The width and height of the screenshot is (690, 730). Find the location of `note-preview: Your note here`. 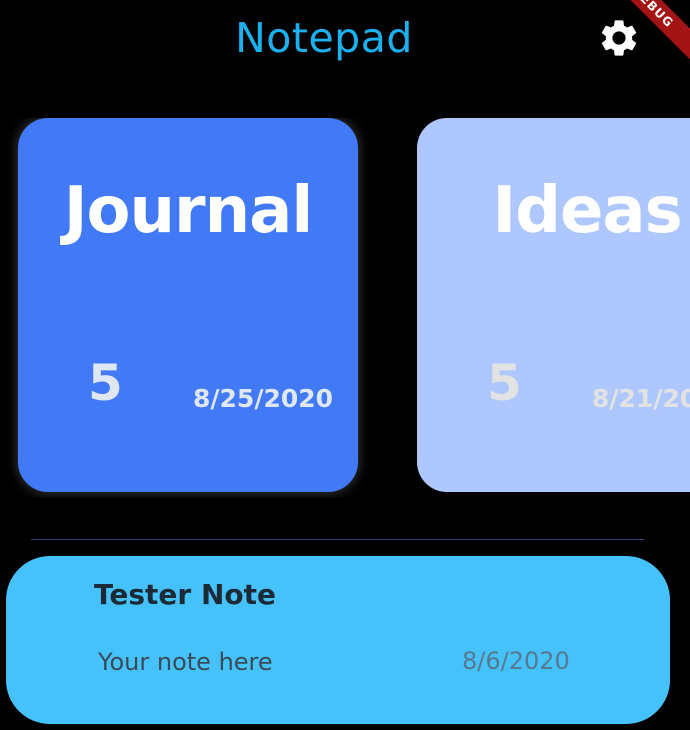

note-preview: Your note here is located at coordinates (185, 662).